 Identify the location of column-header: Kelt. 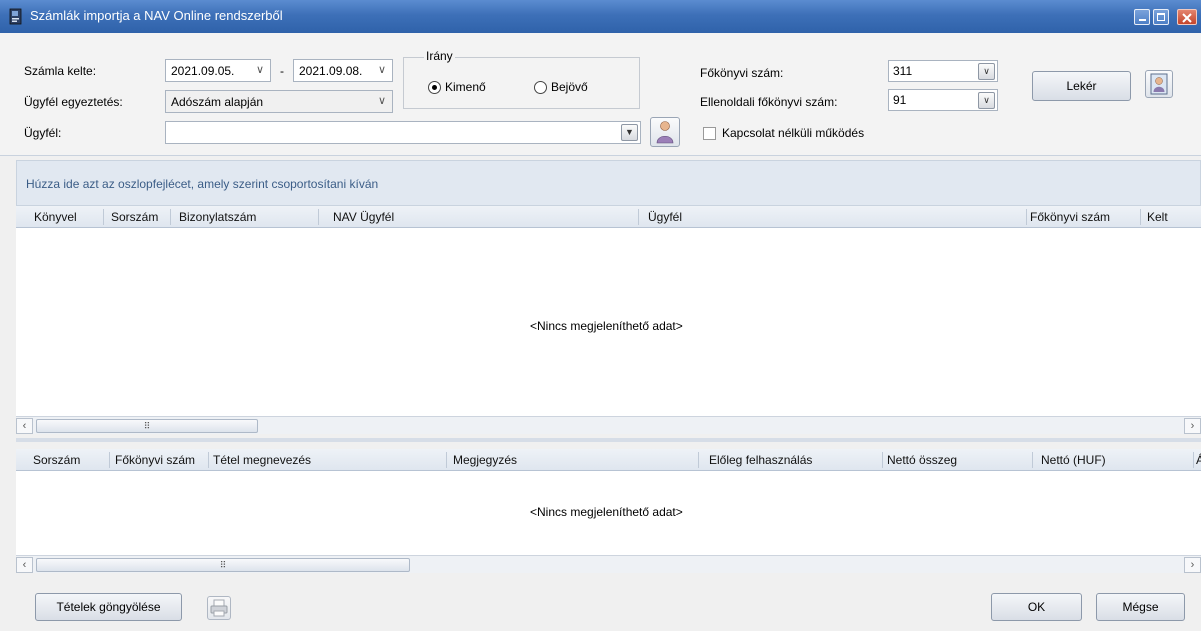
(1157, 217).